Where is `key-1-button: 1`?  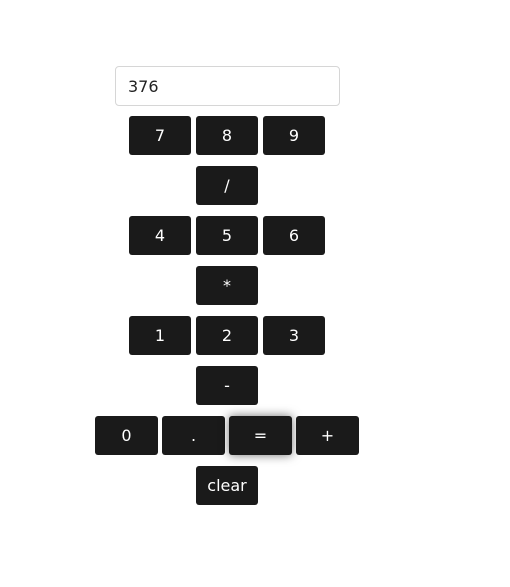 key-1-button: 1 is located at coordinates (160, 335).